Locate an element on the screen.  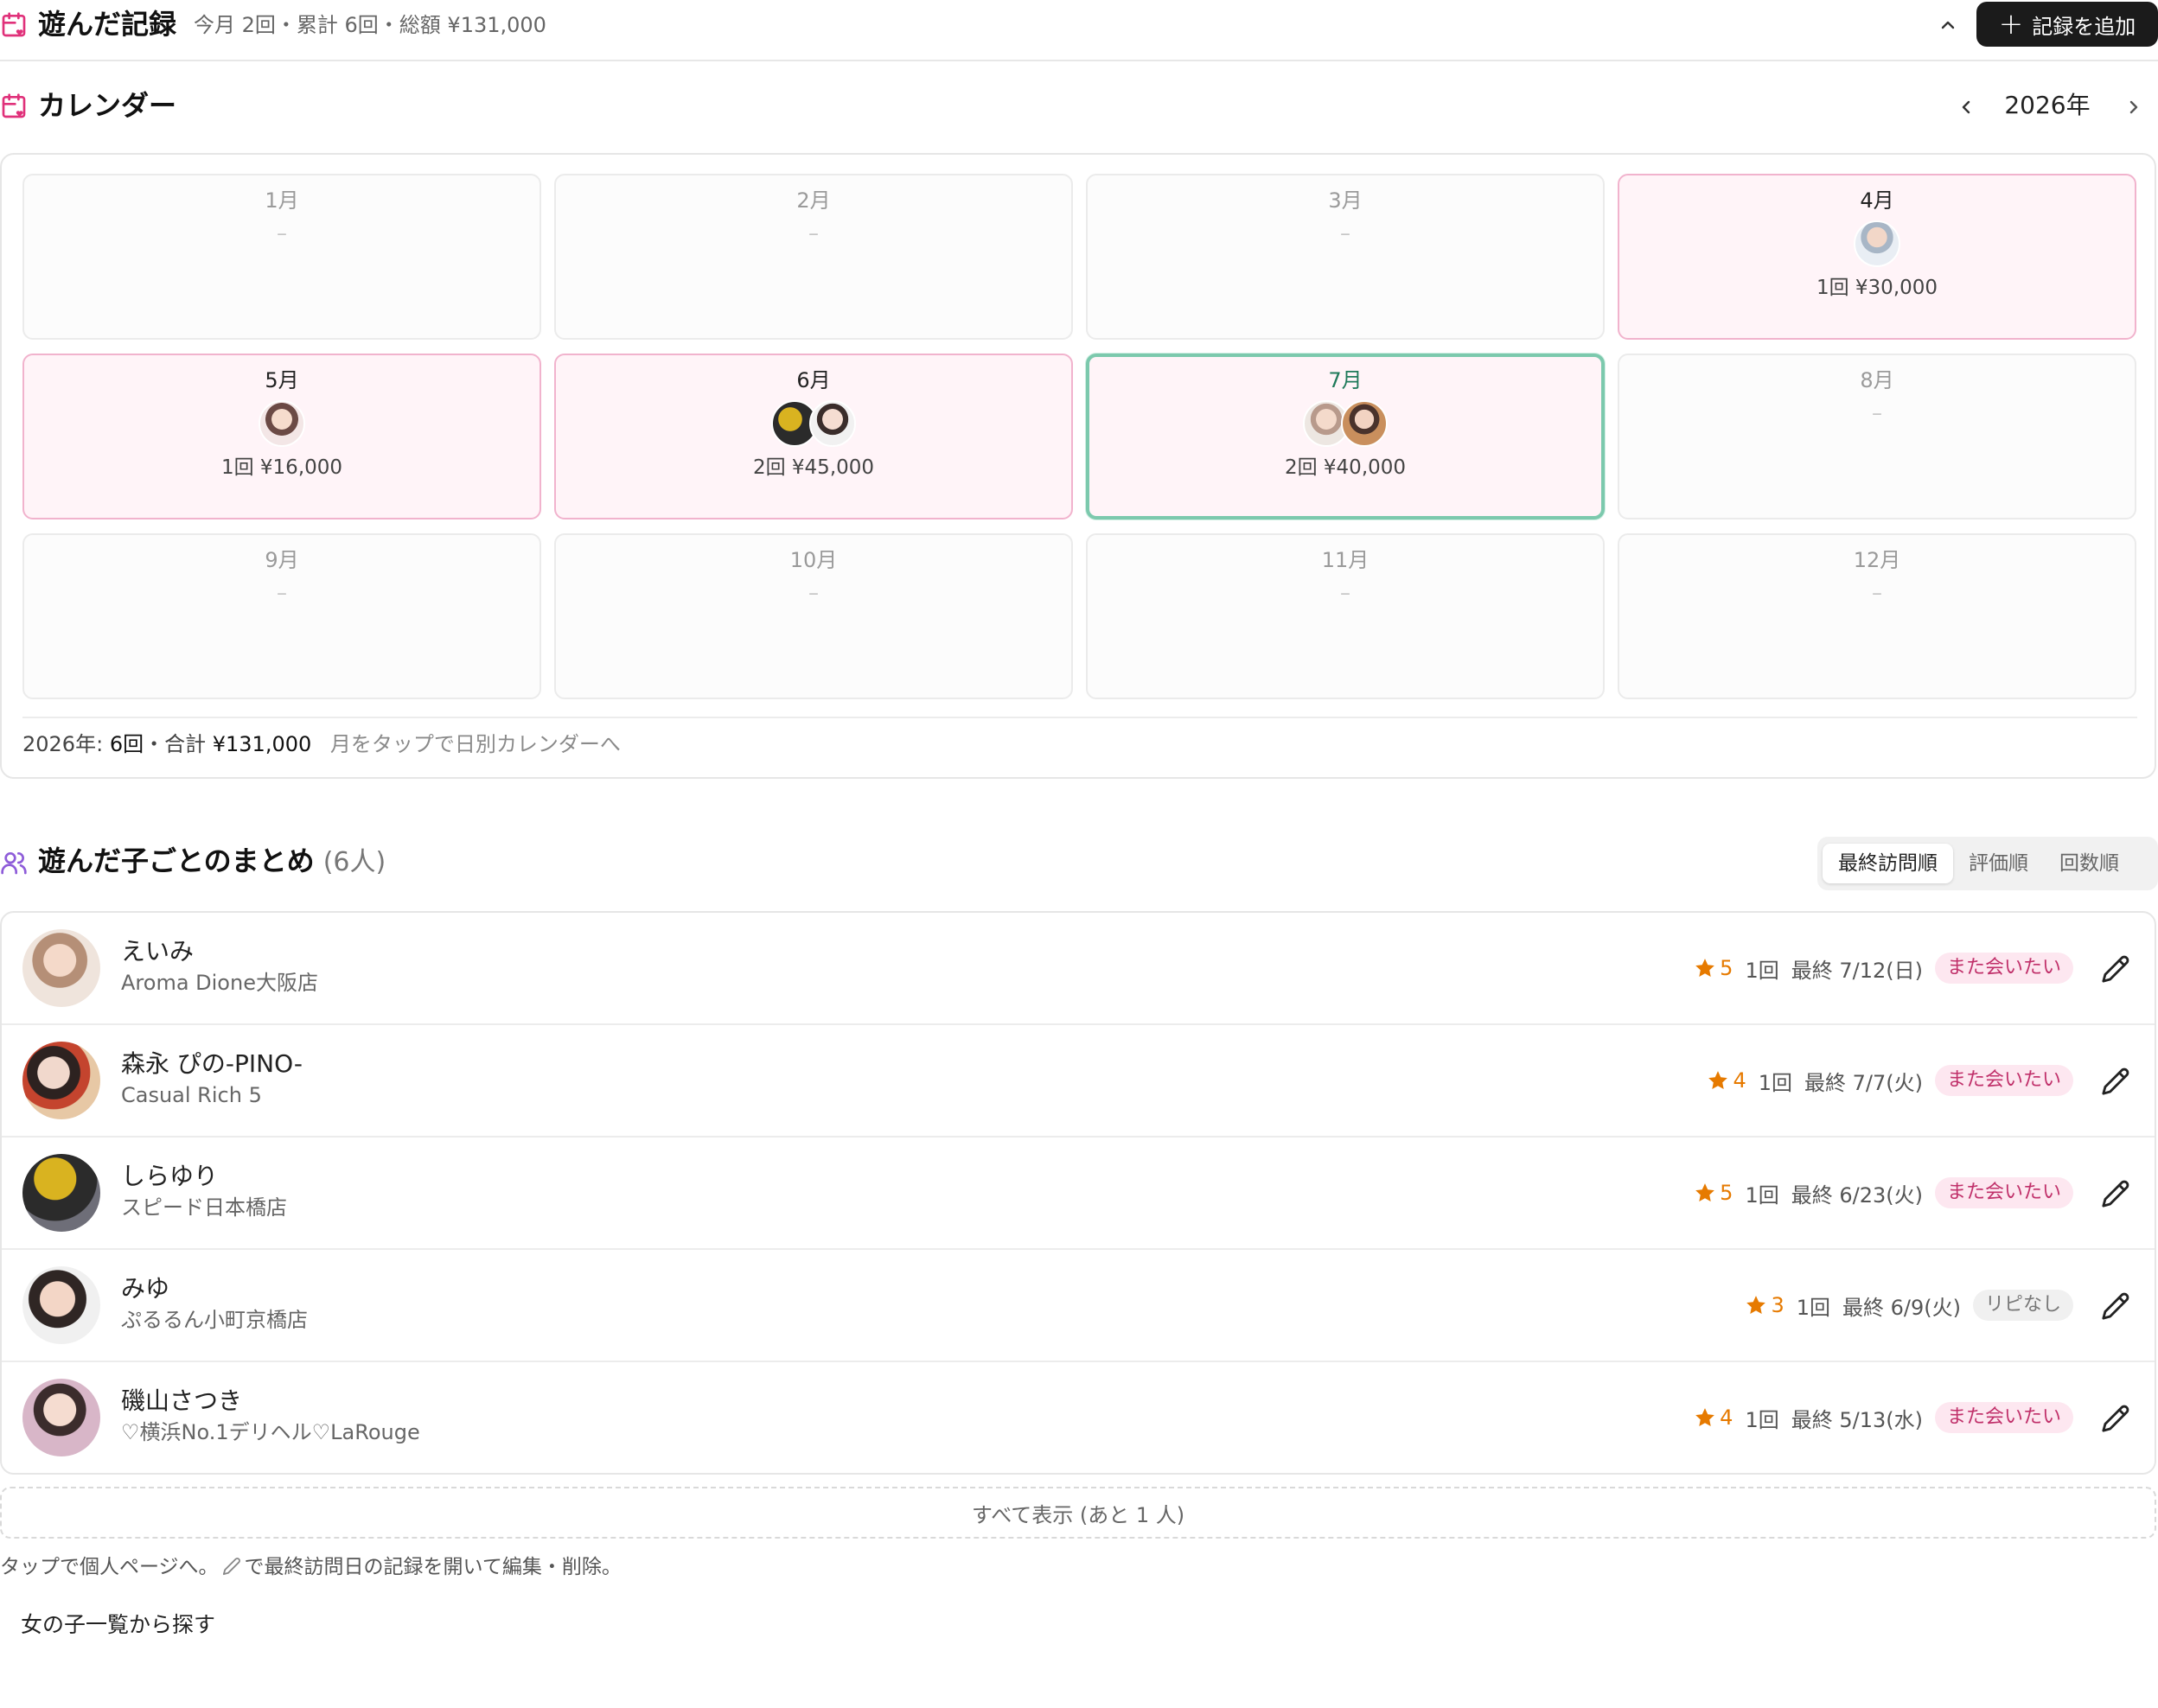
month-label: 11月 is located at coordinates (1345, 560).